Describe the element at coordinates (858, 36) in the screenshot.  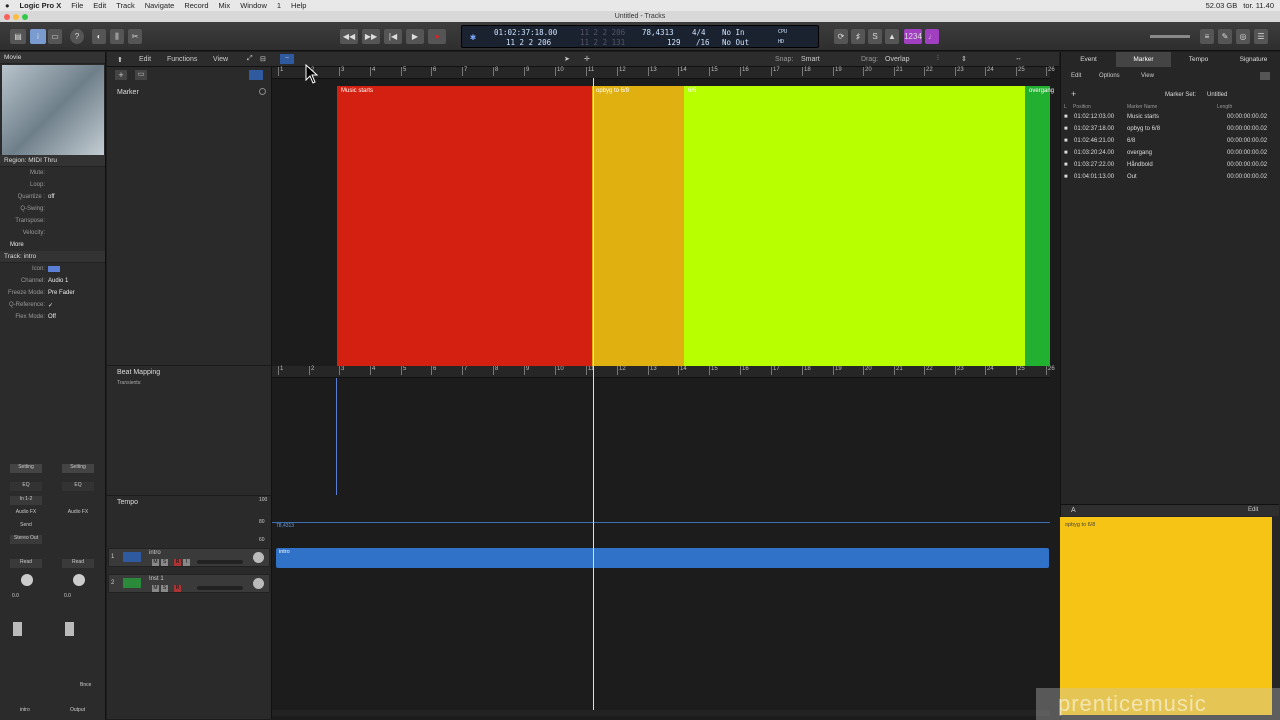
I see `tuner-icon: ♯` at that location.